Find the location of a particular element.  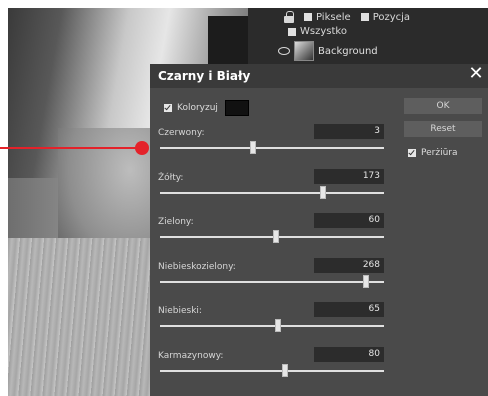

colorize-checkbox is located at coordinates (168, 108).